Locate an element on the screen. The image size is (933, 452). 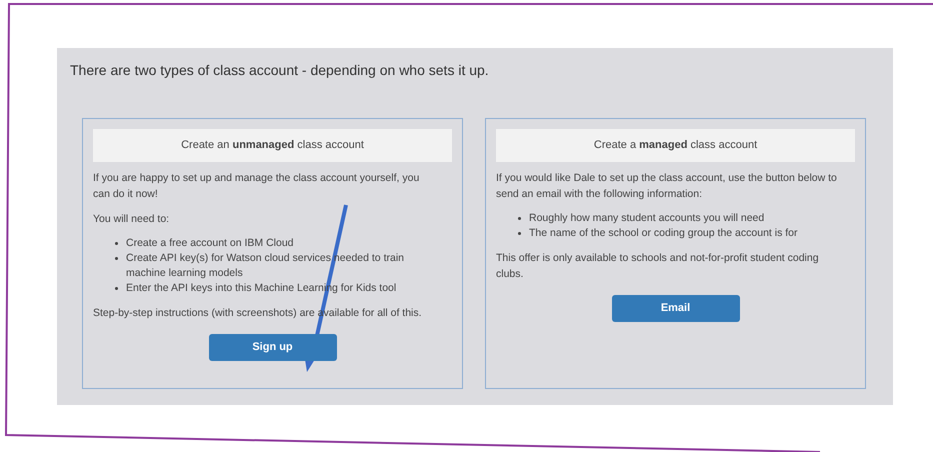
list-item: The name of the school or coding group the account is for is located at coordinates (663, 233).